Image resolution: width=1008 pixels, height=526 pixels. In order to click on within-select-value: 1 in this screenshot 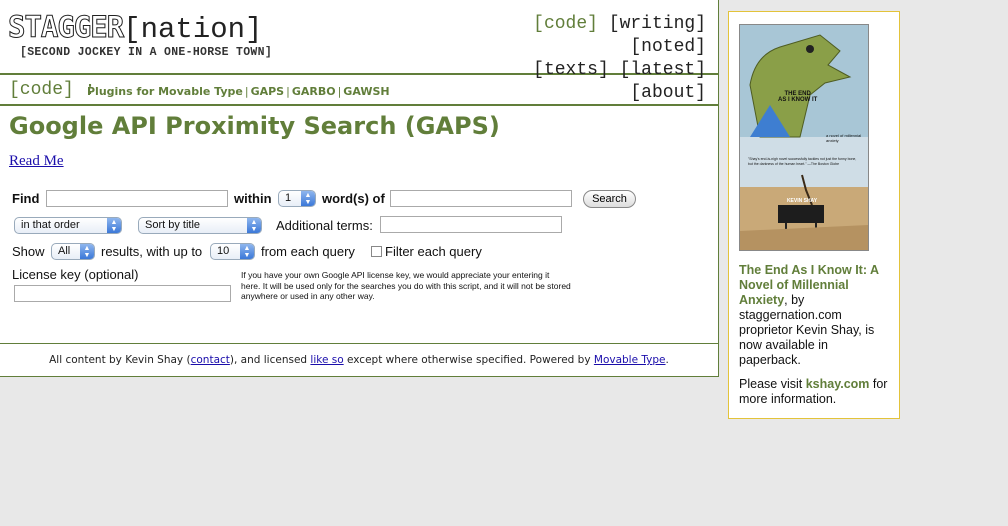, I will do `click(288, 198)`.